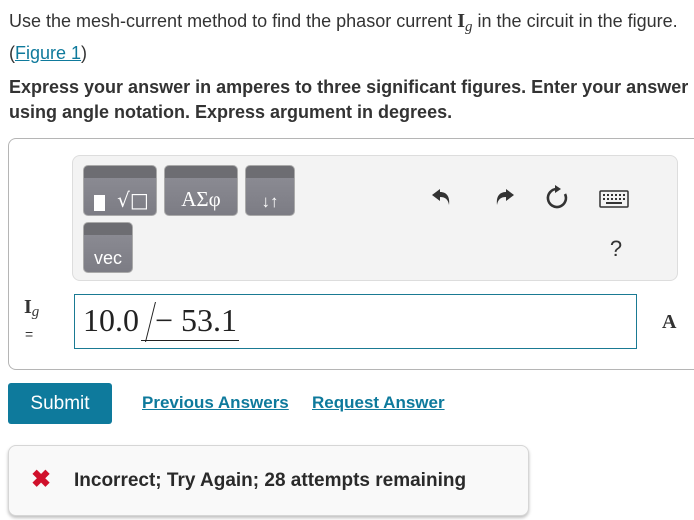  I want to click on answer-variable-subscript: g, so click(35, 312).